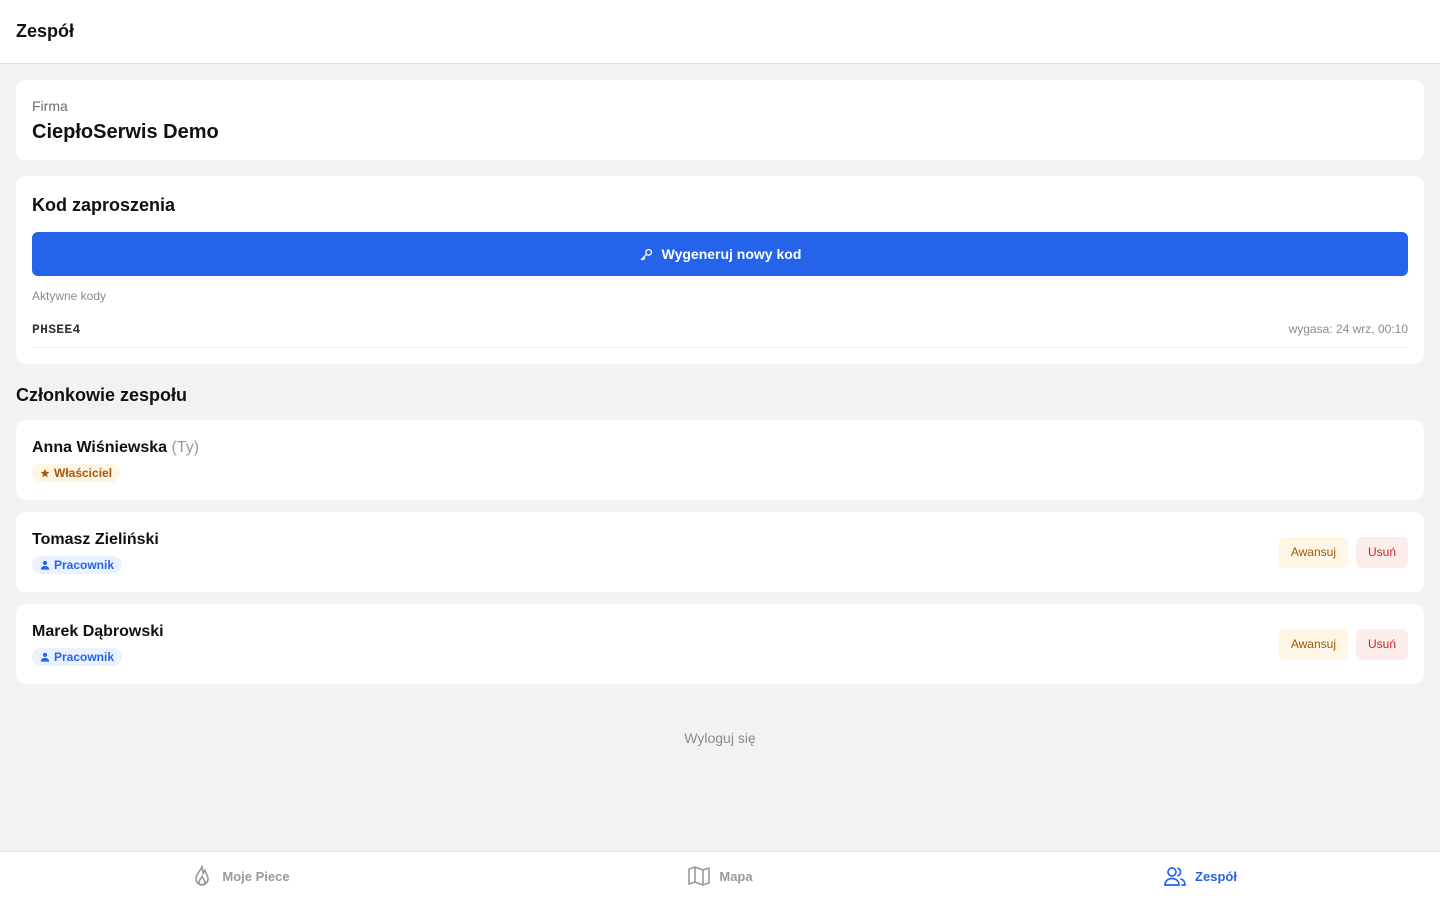  Describe the element at coordinates (69, 296) in the screenshot. I see `active-codes-label: Aktywne kody` at that location.